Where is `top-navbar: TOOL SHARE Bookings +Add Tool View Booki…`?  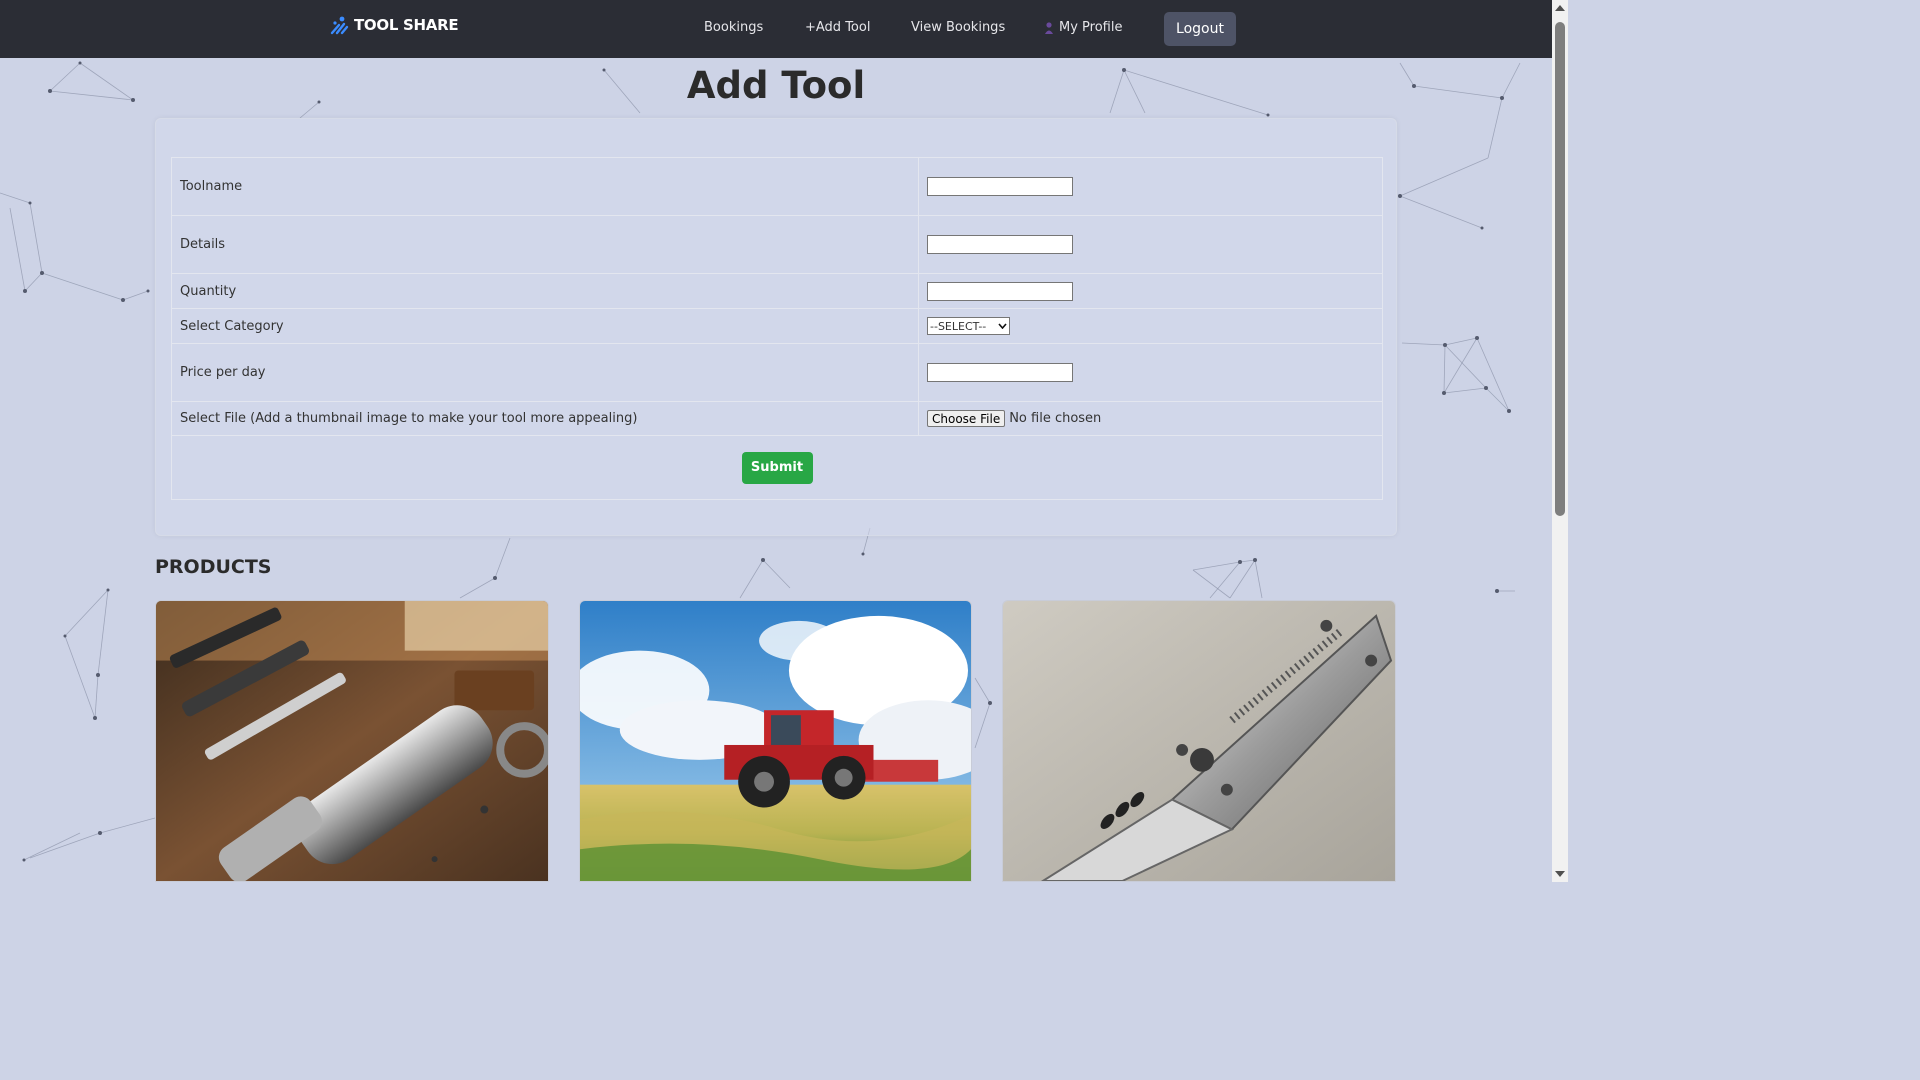 top-navbar: TOOL SHARE Bookings +Add Tool View Booki… is located at coordinates (776, 29).